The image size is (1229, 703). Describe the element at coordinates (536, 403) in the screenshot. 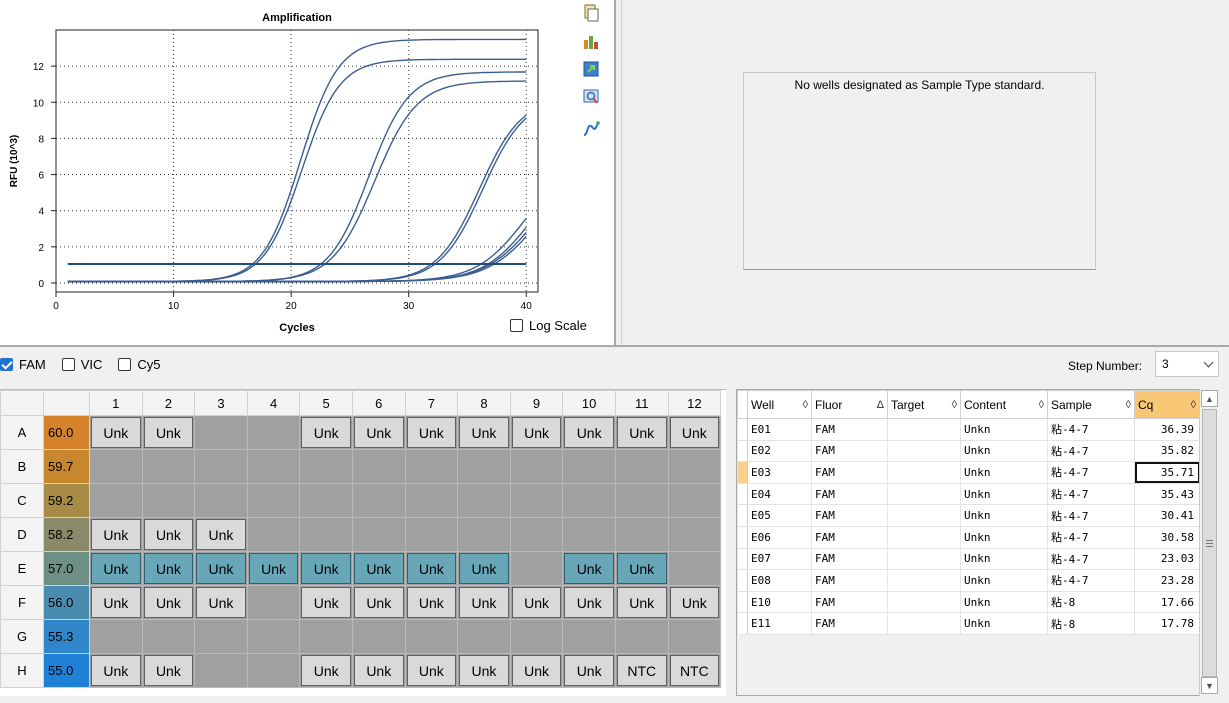

I see `column-header: 9` at that location.